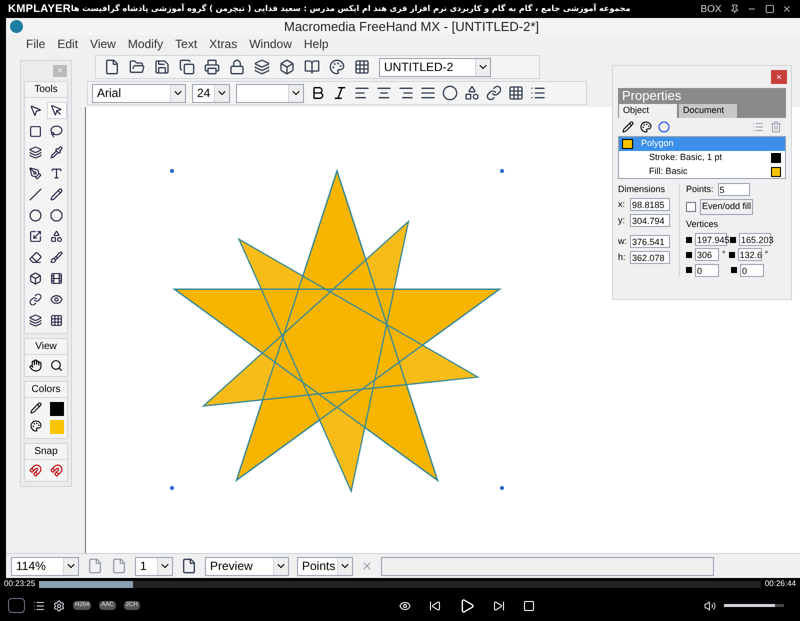 This screenshot has width=800, height=621. Describe the element at coordinates (340, 93) in the screenshot. I see `italic-icon` at that location.